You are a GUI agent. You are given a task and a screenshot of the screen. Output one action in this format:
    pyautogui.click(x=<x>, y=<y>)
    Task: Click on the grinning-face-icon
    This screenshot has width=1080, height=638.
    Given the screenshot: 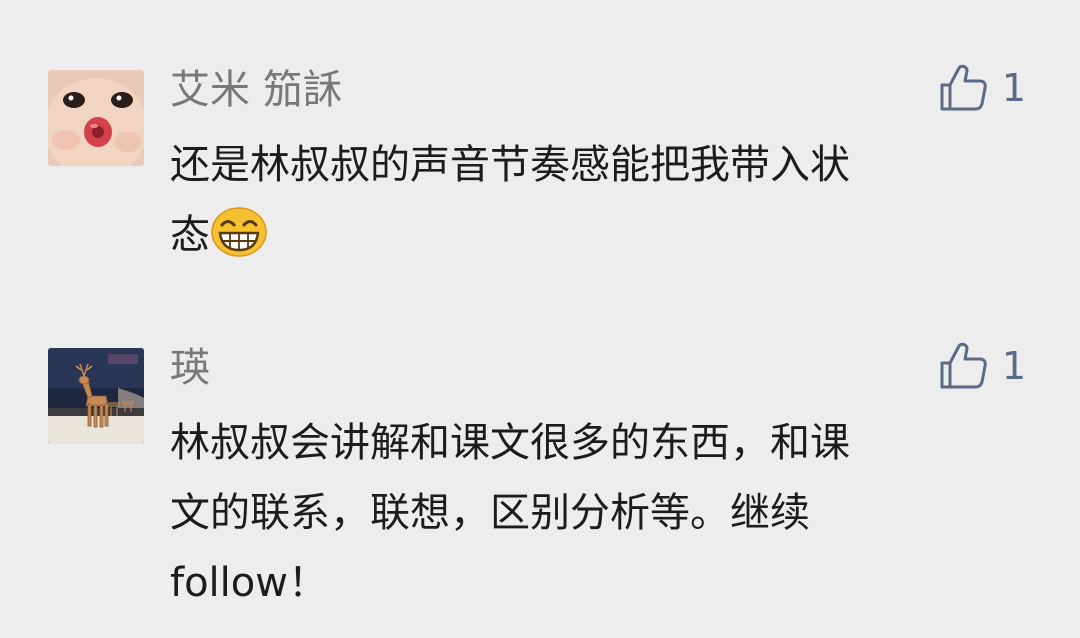 What is the action you would take?
    pyautogui.click(x=239, y=232)
    